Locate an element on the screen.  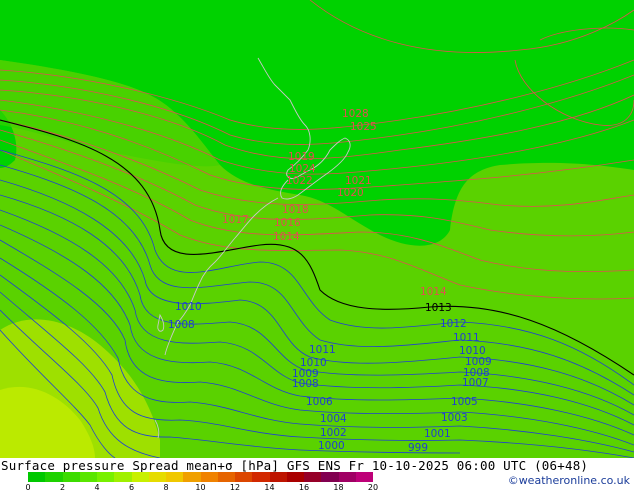
isobar-label: 1021 is located at coordinates (358, 181).